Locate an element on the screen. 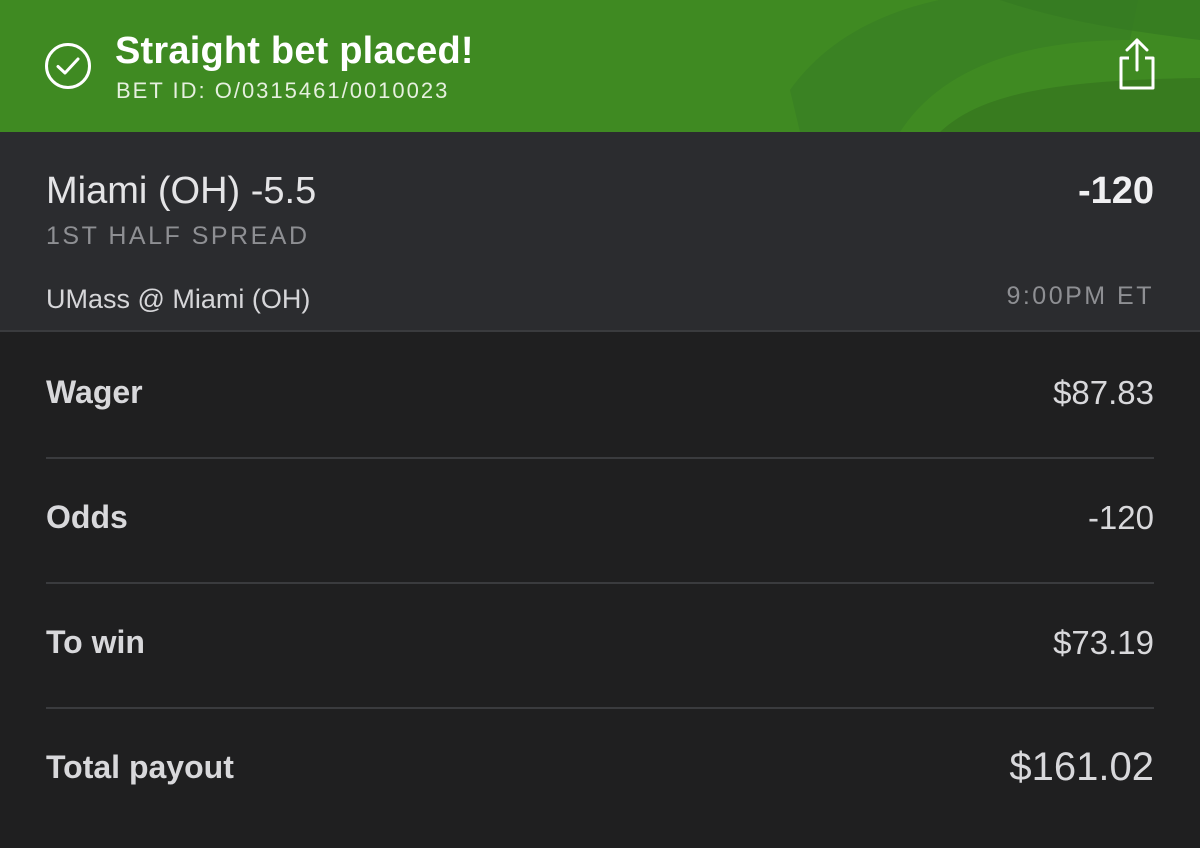 The height and width of the screenshot is (848, 1200). wager-row: Wager $87.83 is located at coordinates (600, 396).